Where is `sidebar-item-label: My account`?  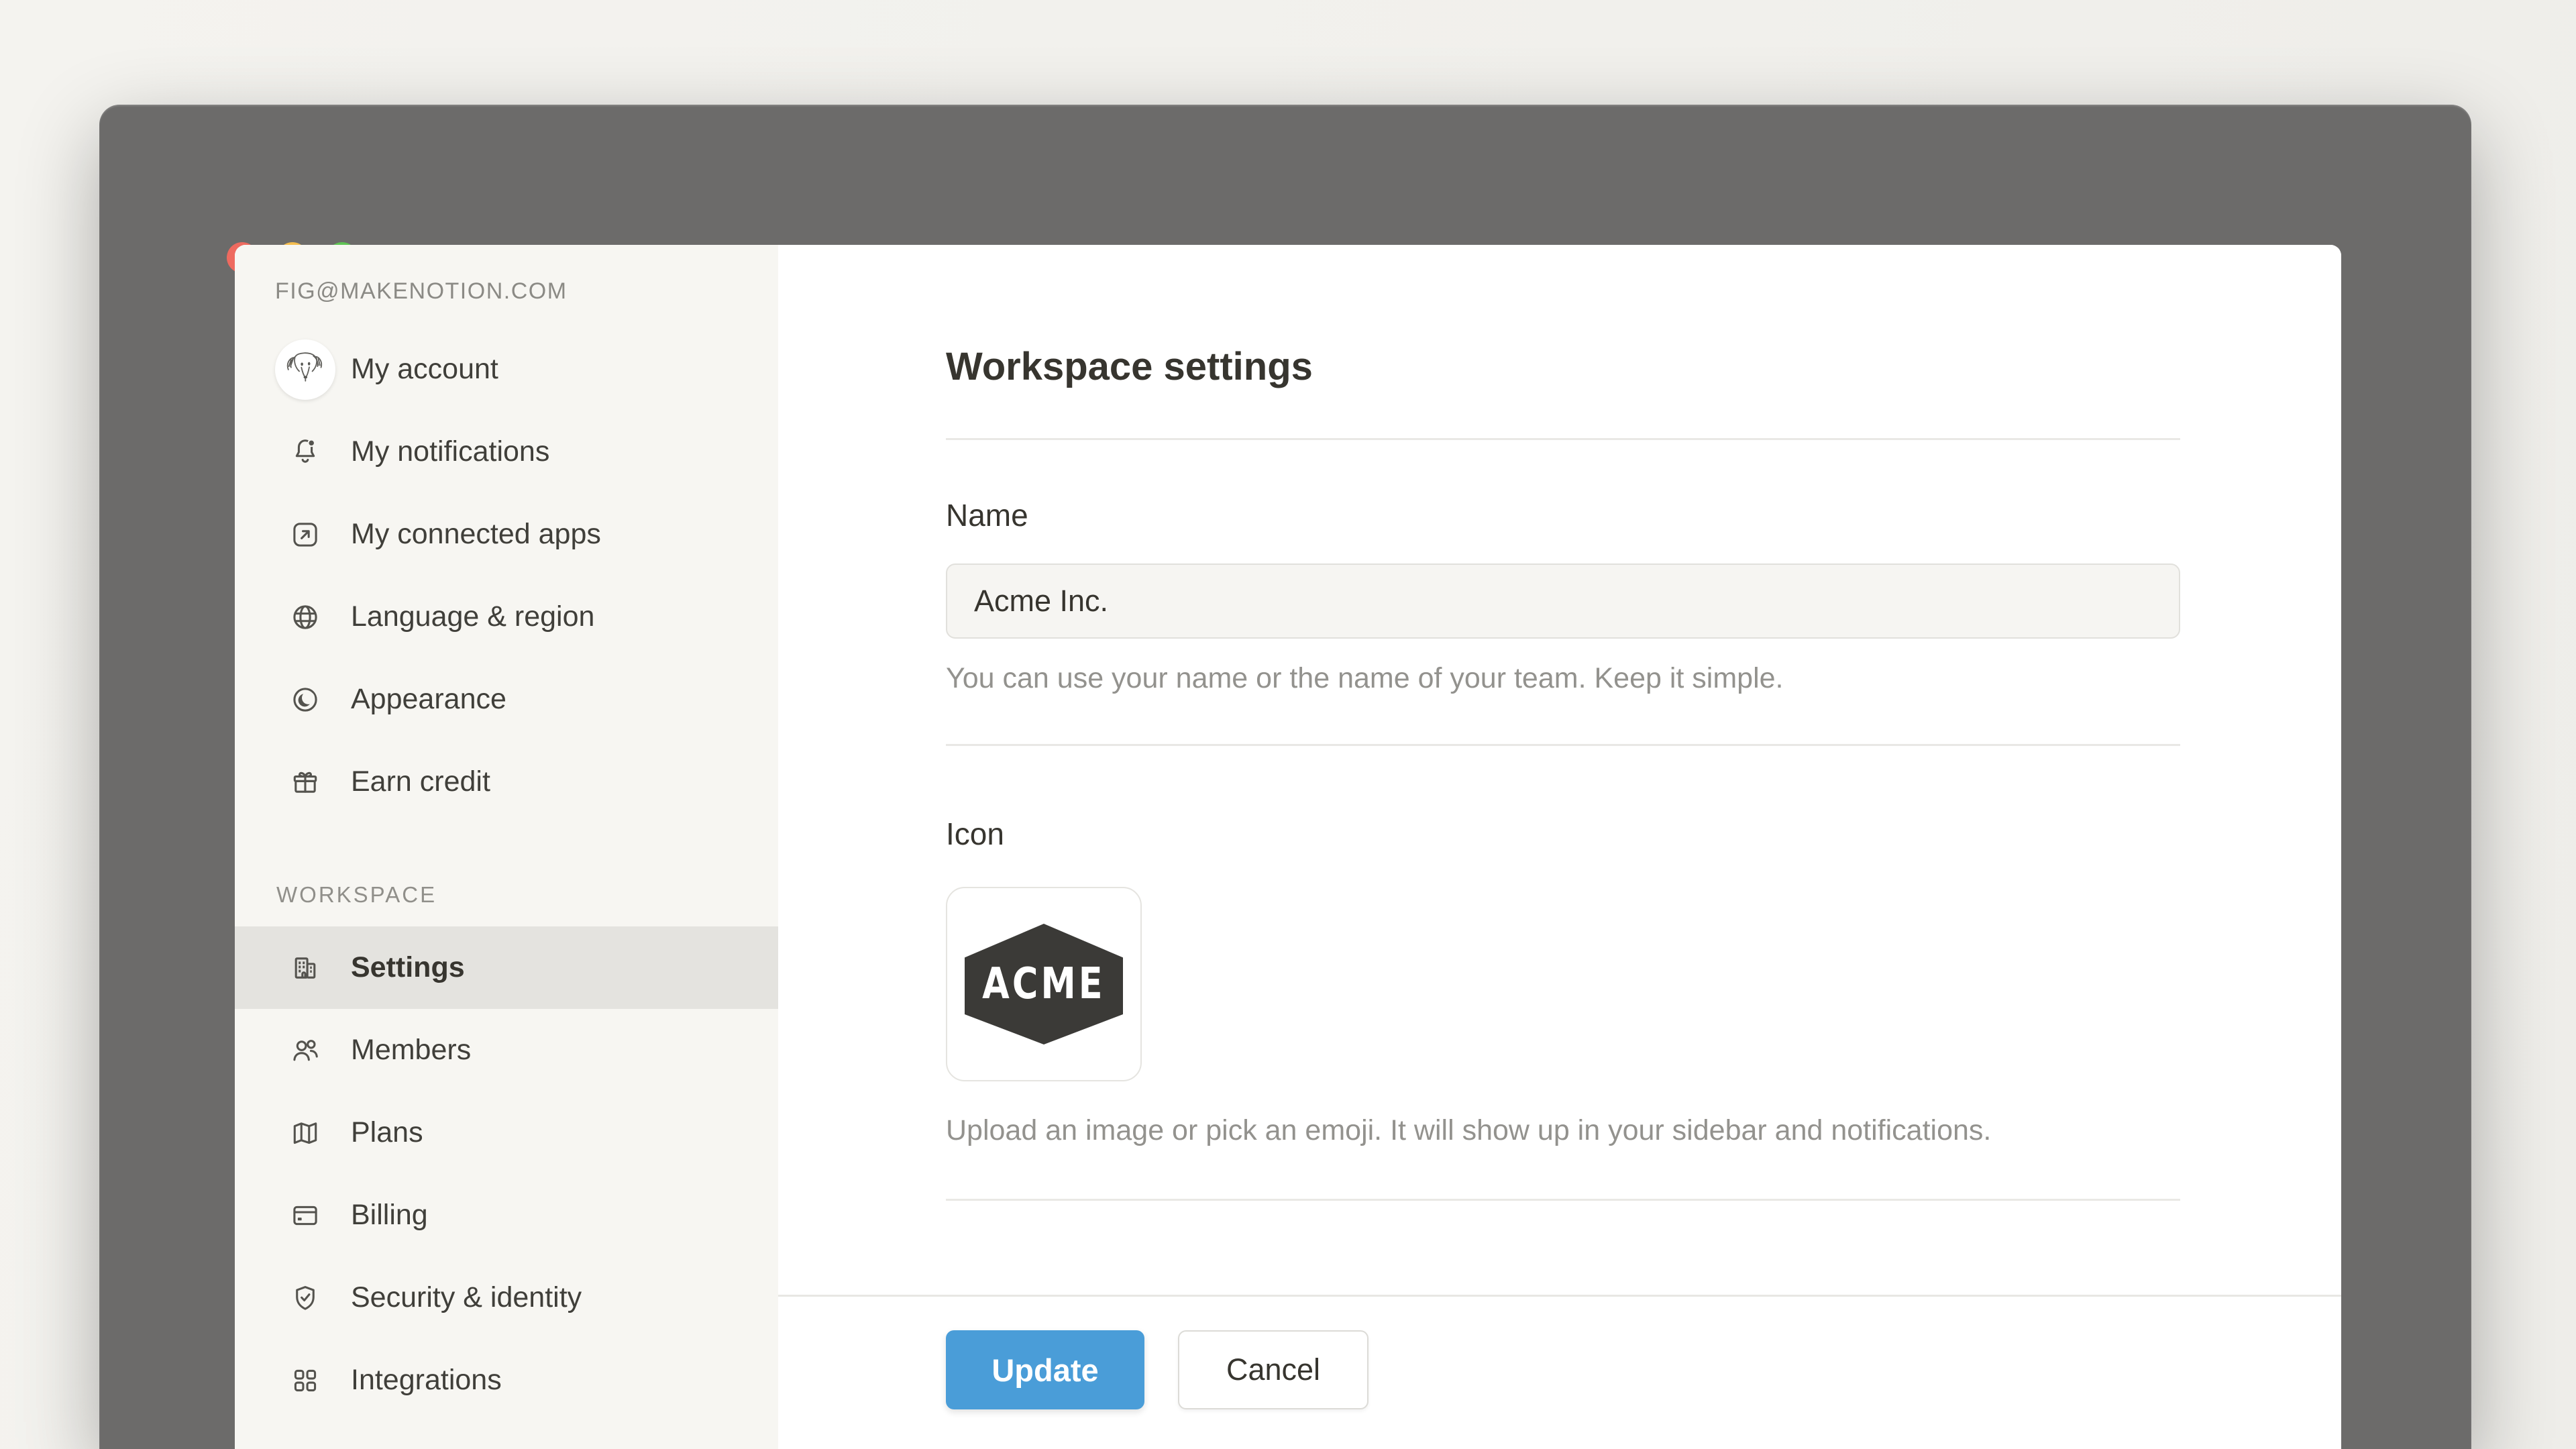
sidebar-item-label: My account is located at coordinates (424, 369).